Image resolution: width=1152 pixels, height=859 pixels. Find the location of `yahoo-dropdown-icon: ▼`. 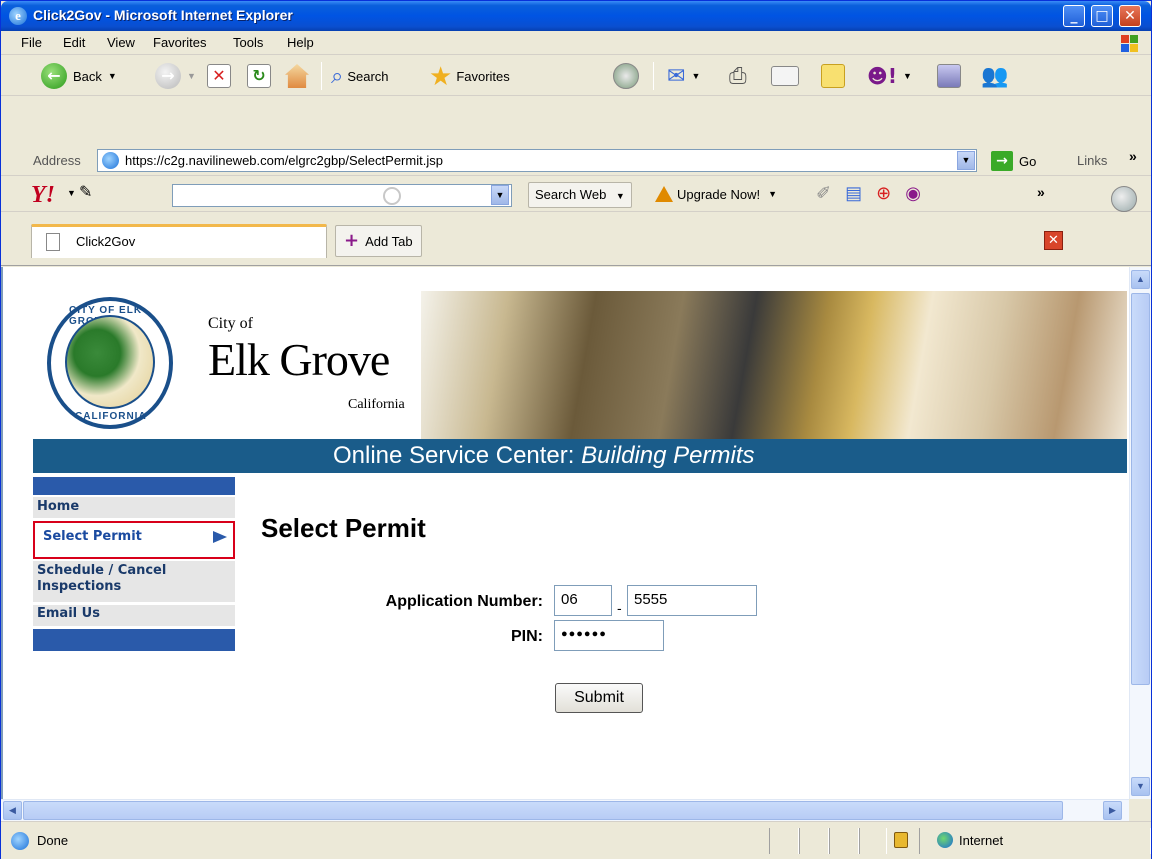

yahoo-dropdown-icon: ▼ is located at coordinates (71, 193).